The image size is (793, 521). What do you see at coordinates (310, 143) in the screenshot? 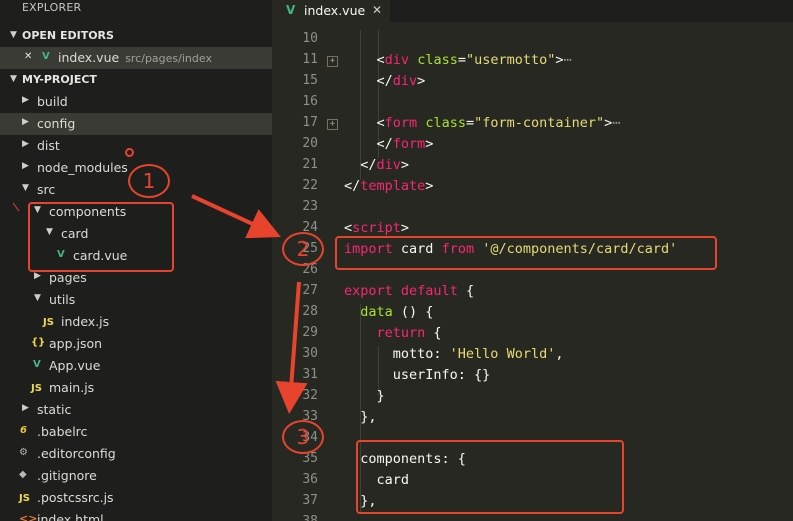
I see `line-number: 20` at bounding box center [310, 143].